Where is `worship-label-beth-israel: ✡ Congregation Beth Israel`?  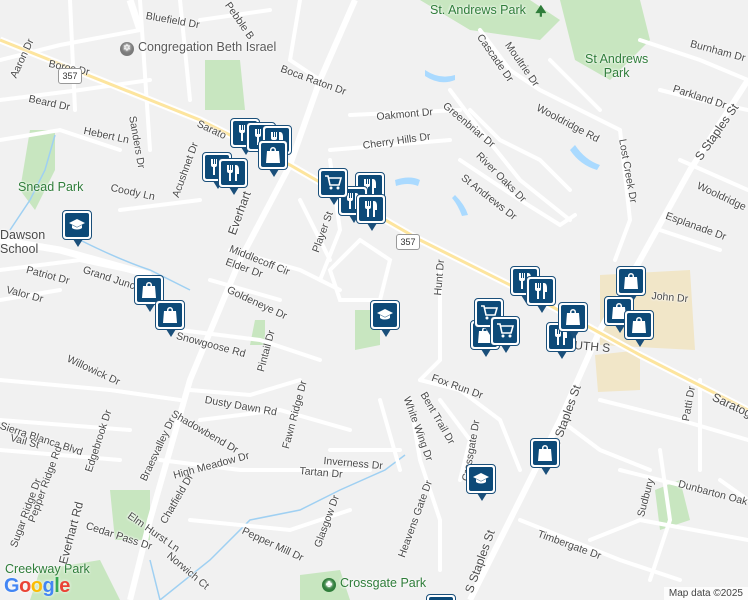 worship-label-beth-israel: ✡ Congregation Beth Israel is located at coordinates (198, 48).